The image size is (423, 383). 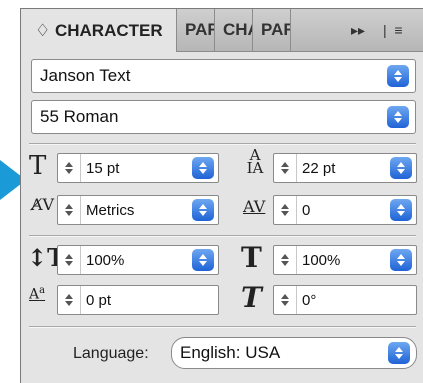 I want to click on language-value: English: USA, so click(x=230, y=352).